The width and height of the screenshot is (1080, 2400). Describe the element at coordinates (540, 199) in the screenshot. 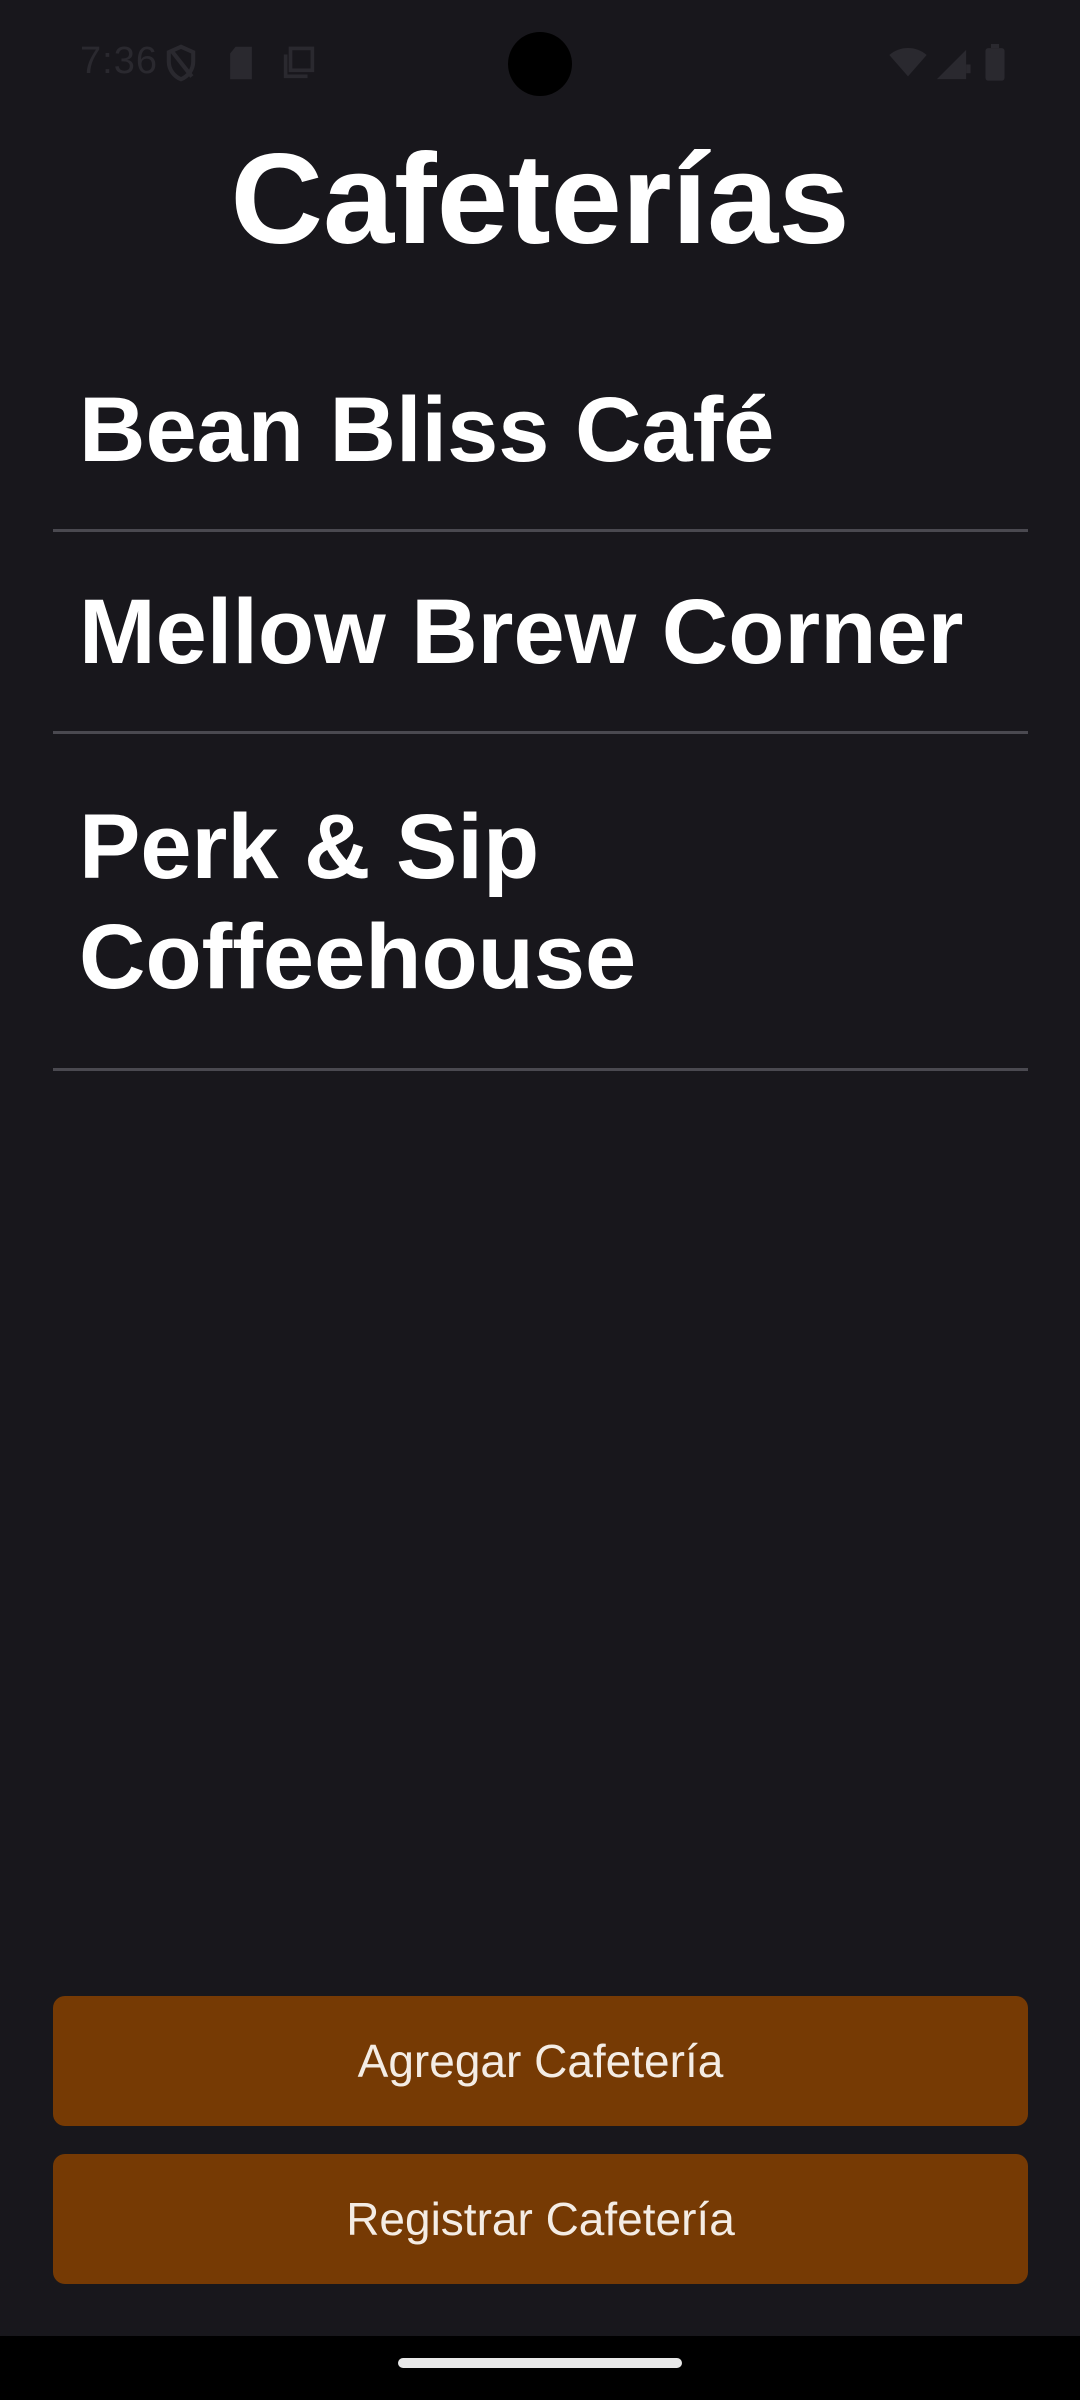

I see `page-title: Cafeterías` at that location.